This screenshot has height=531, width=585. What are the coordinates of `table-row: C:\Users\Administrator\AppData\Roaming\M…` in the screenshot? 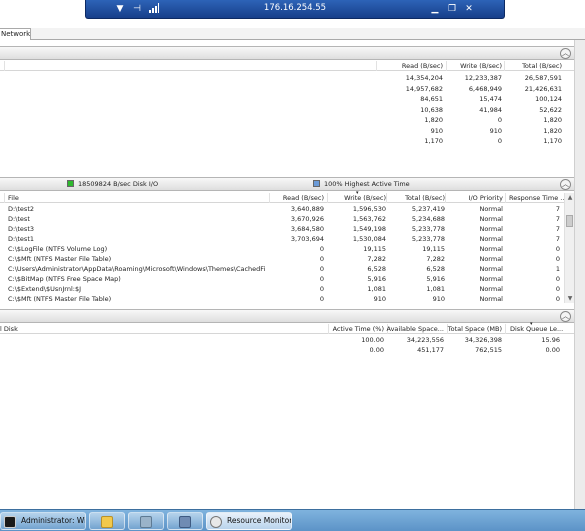 It's located at (287, 269).